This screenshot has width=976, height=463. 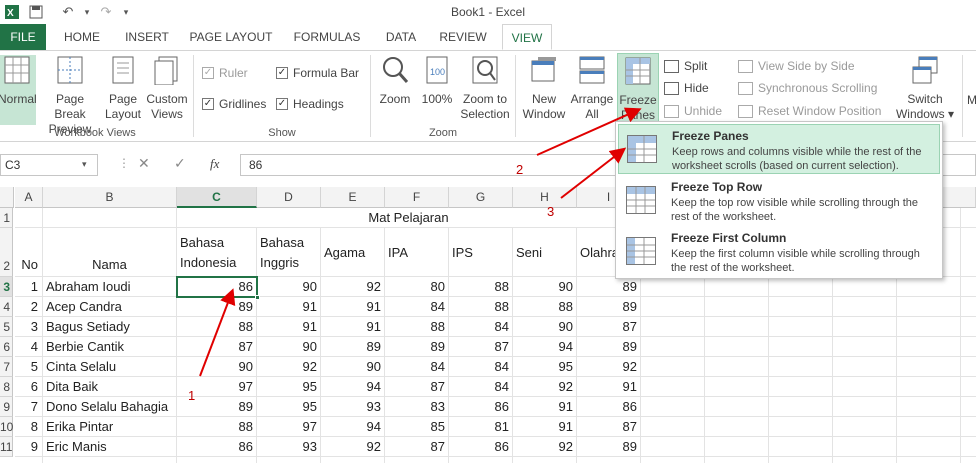 What do you see at coordinates (551, 211) in the screenshot?
I see `annotation-label-3: 3` at bounding box center [551, 211].